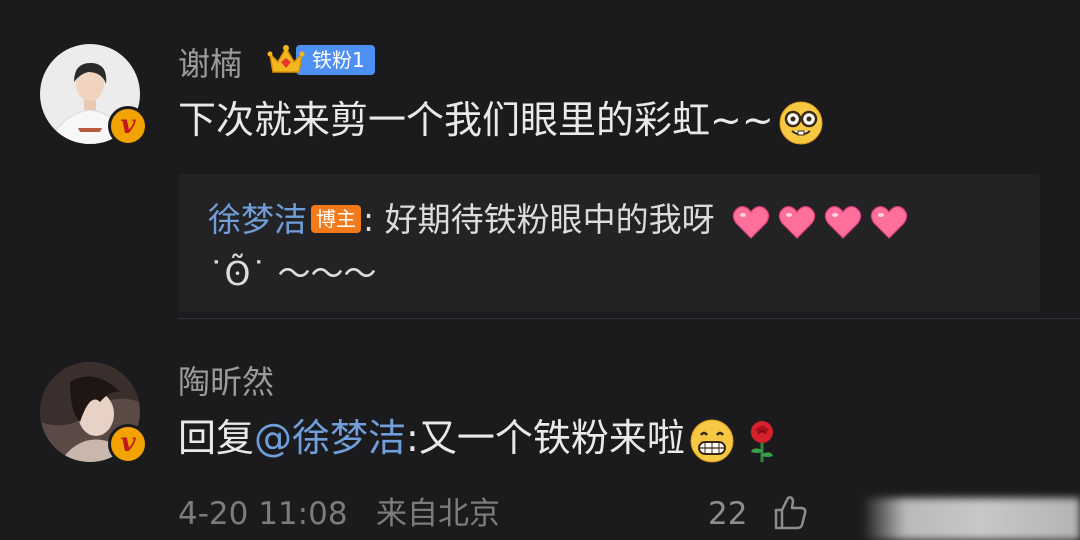  I want to click on nerd-face-emoji-icon, so click(801, 122).